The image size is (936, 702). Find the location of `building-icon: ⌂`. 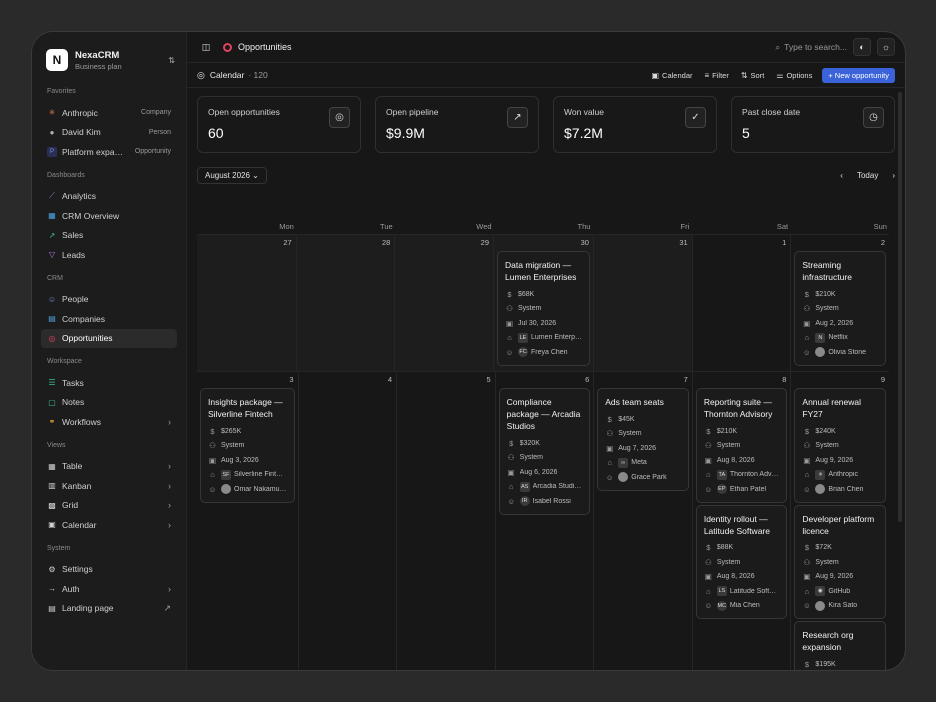

building-icon: ⌂ is located at coordinates (708, 475).